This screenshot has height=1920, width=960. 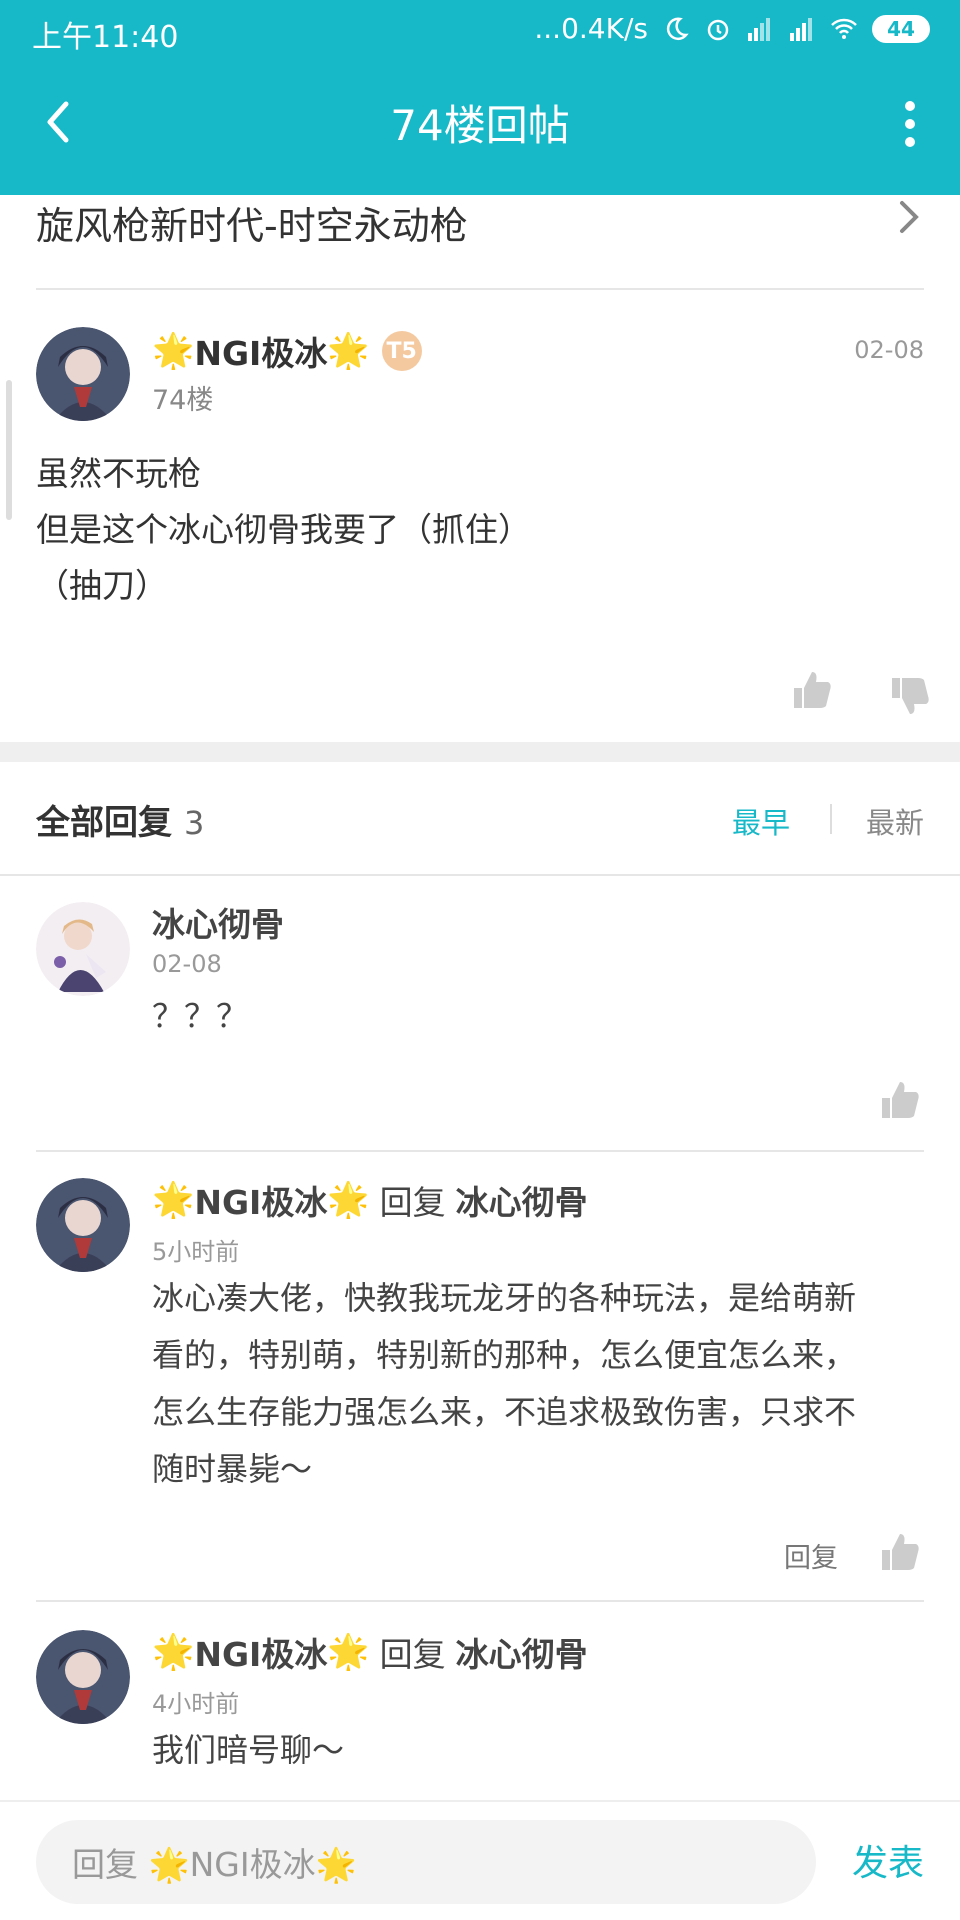 What do you see at coordinates (504, 1412) in the screenshot?
I see `reply-line: 怎么生存能力强怎么来，不追求极致伤害，只求不` at bounding box center [504, 1412].